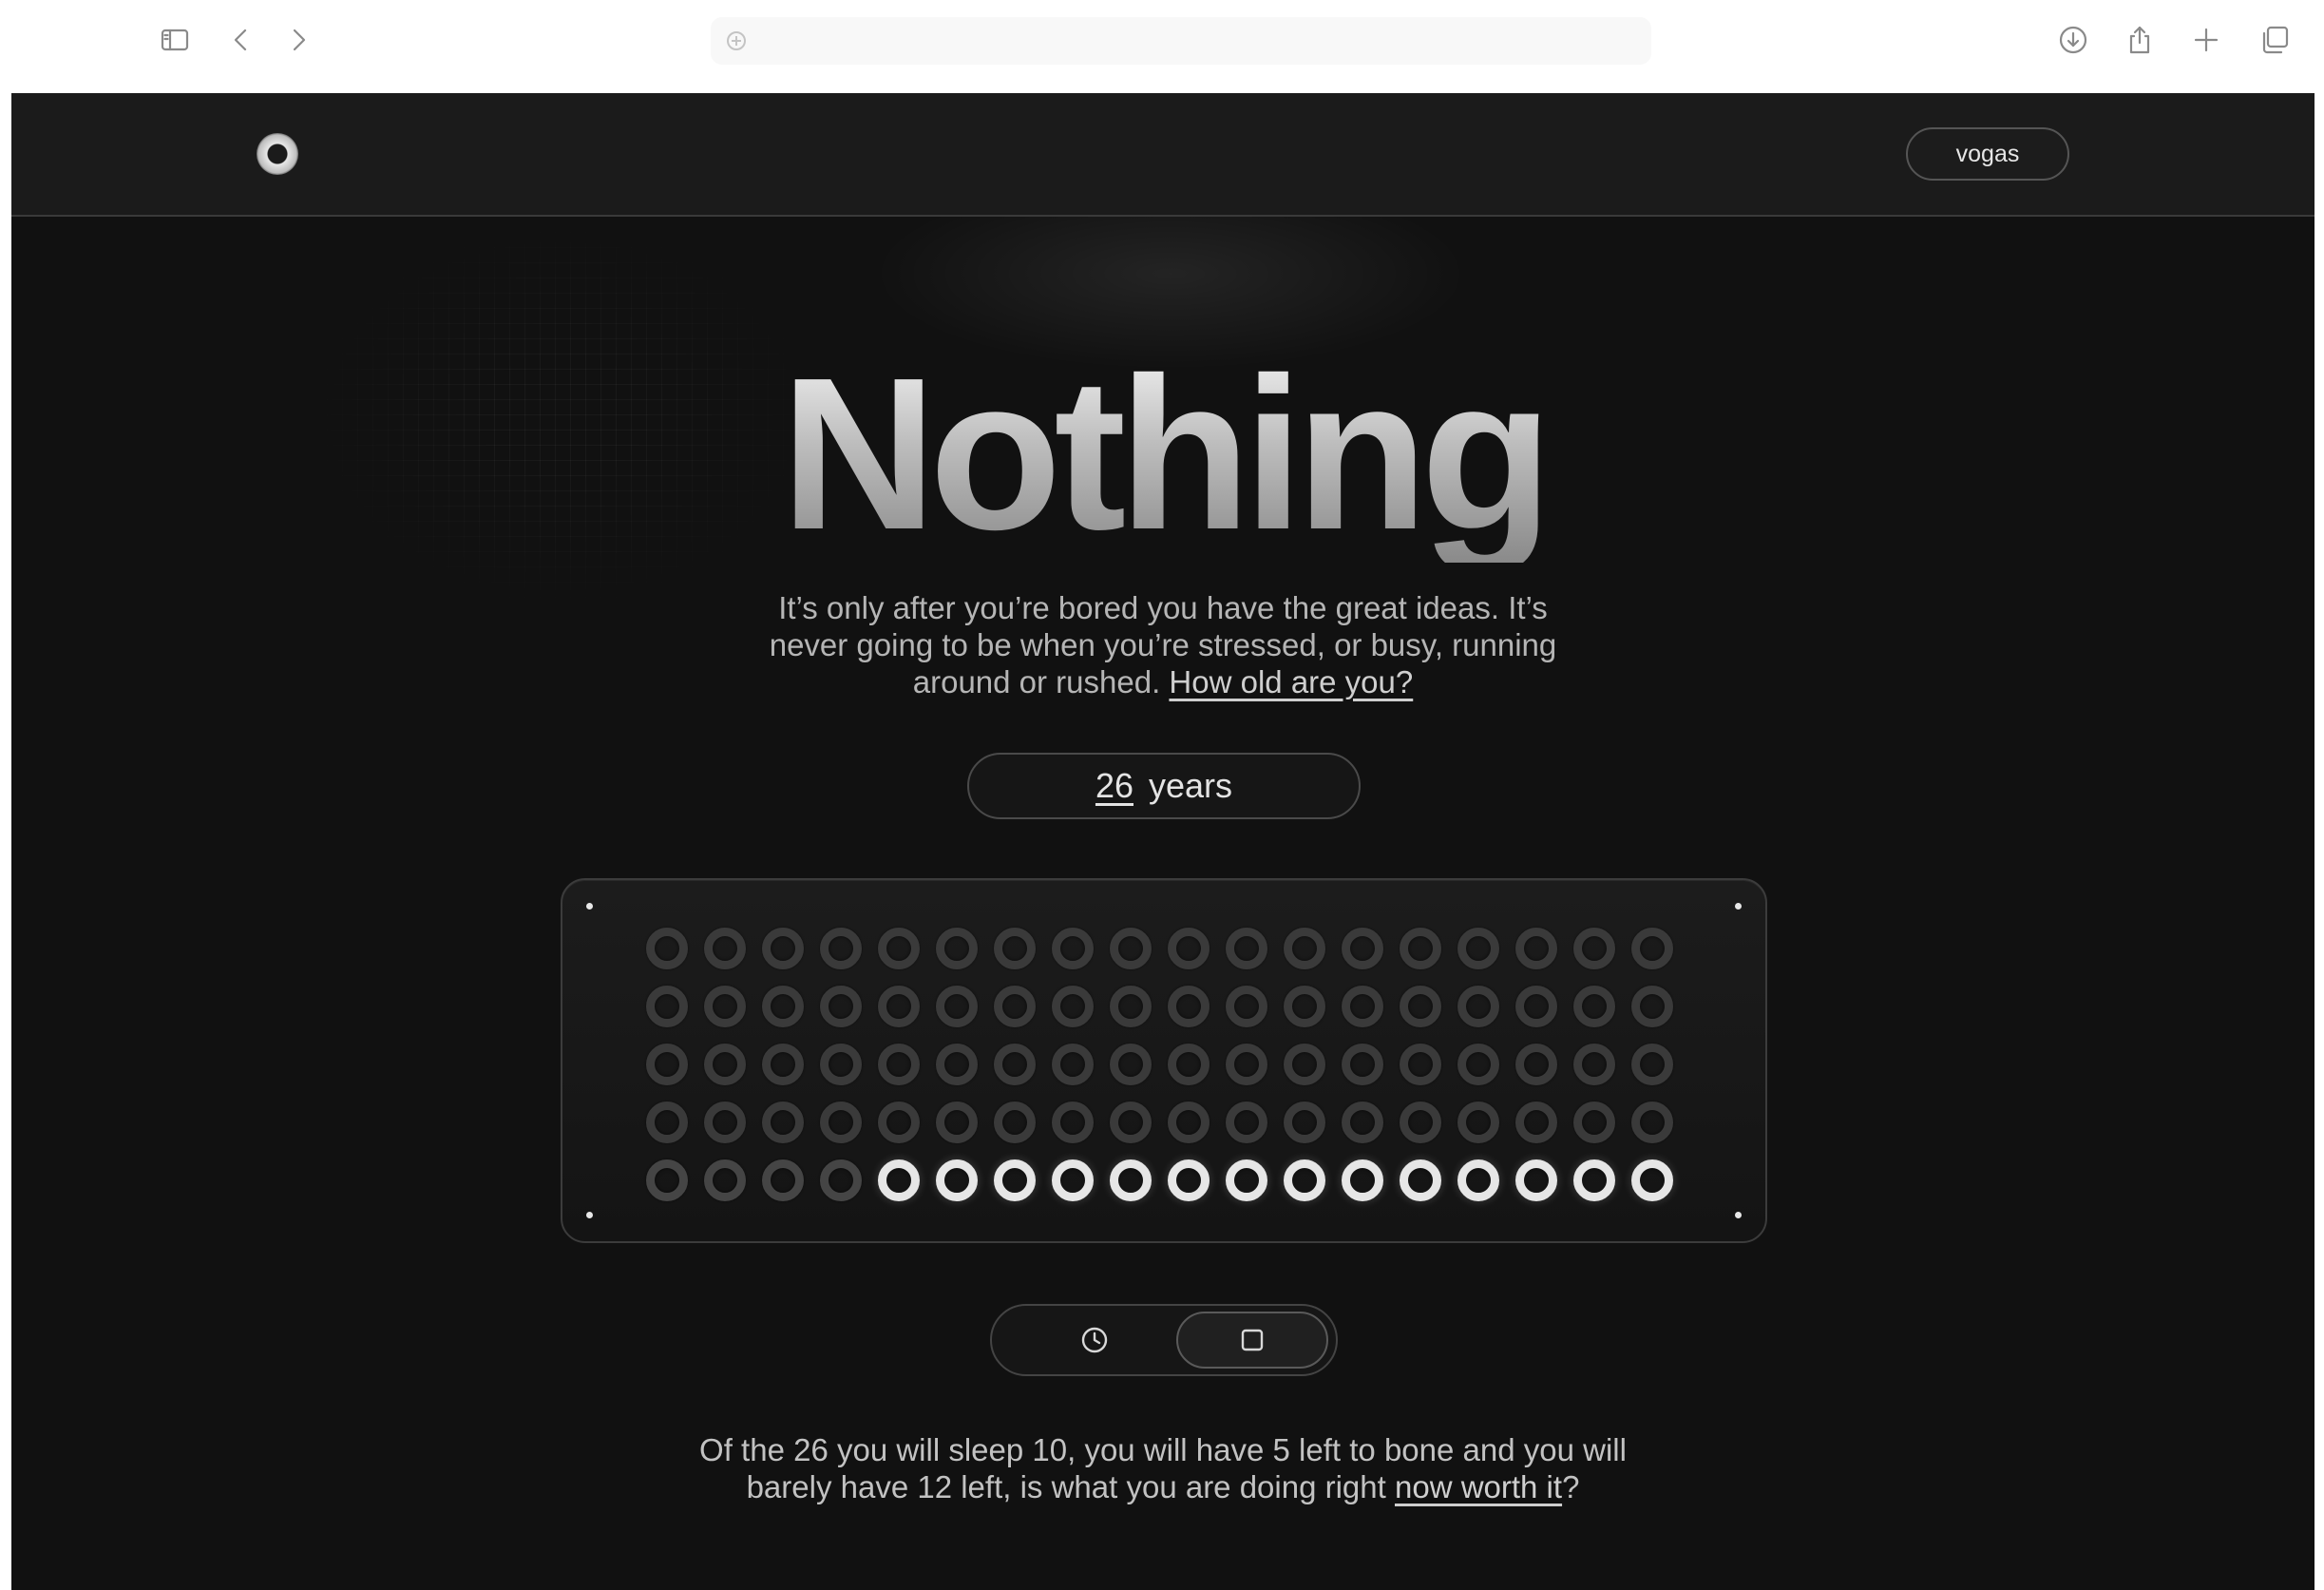 Image resolution: width=2324 pixels, height=1590 pixels. I want to click on forward-icon, so click(298, 40).